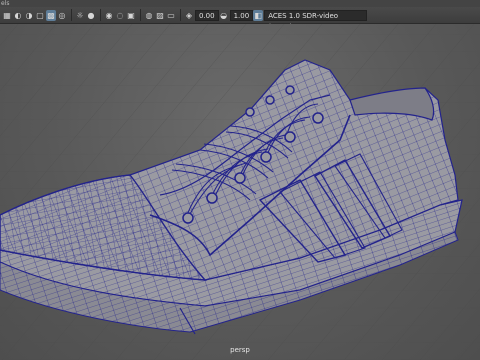 The height and width of the screenshot is (360, 480). I want to click on wireframe-on-shaded-icon: ▩, so click(51, 15).